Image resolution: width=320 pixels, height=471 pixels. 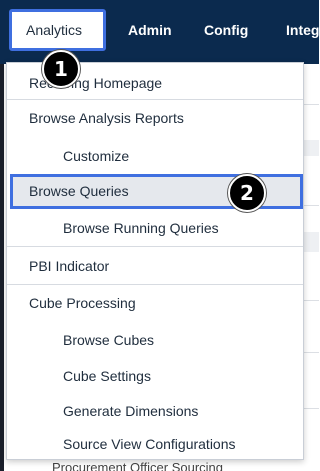 I want to click on menu-item-label: Cube Settings, so click(x=107, y=376).